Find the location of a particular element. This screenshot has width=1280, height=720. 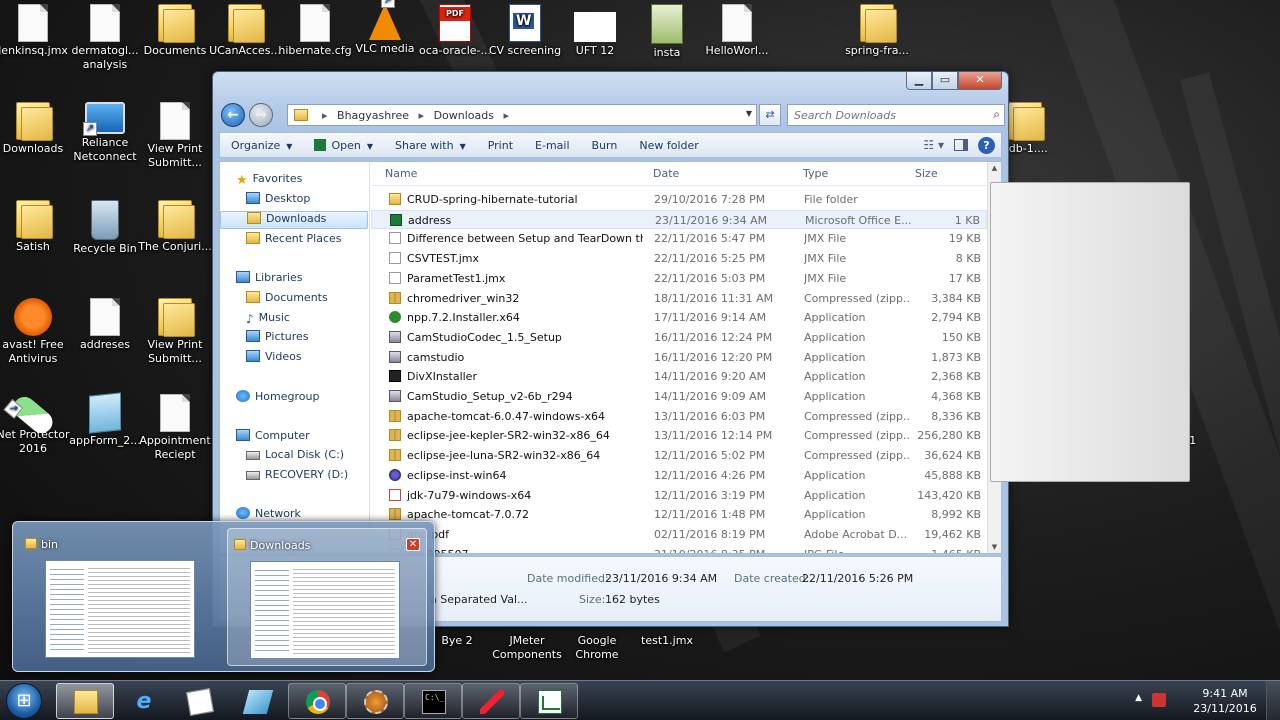

refresh-button: ⇄ is located at coordinates (770, 115).